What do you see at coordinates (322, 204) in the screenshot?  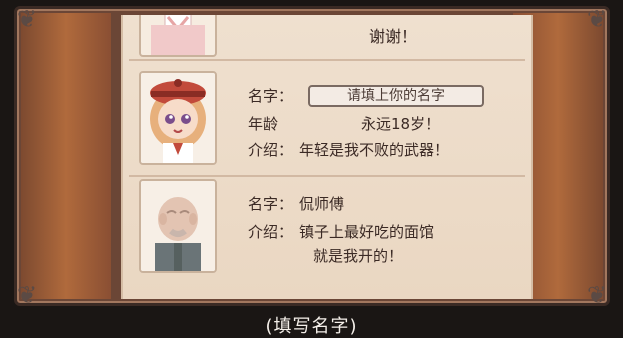 I see `name-value: 侃师傅` at bounding box center [322, 204].